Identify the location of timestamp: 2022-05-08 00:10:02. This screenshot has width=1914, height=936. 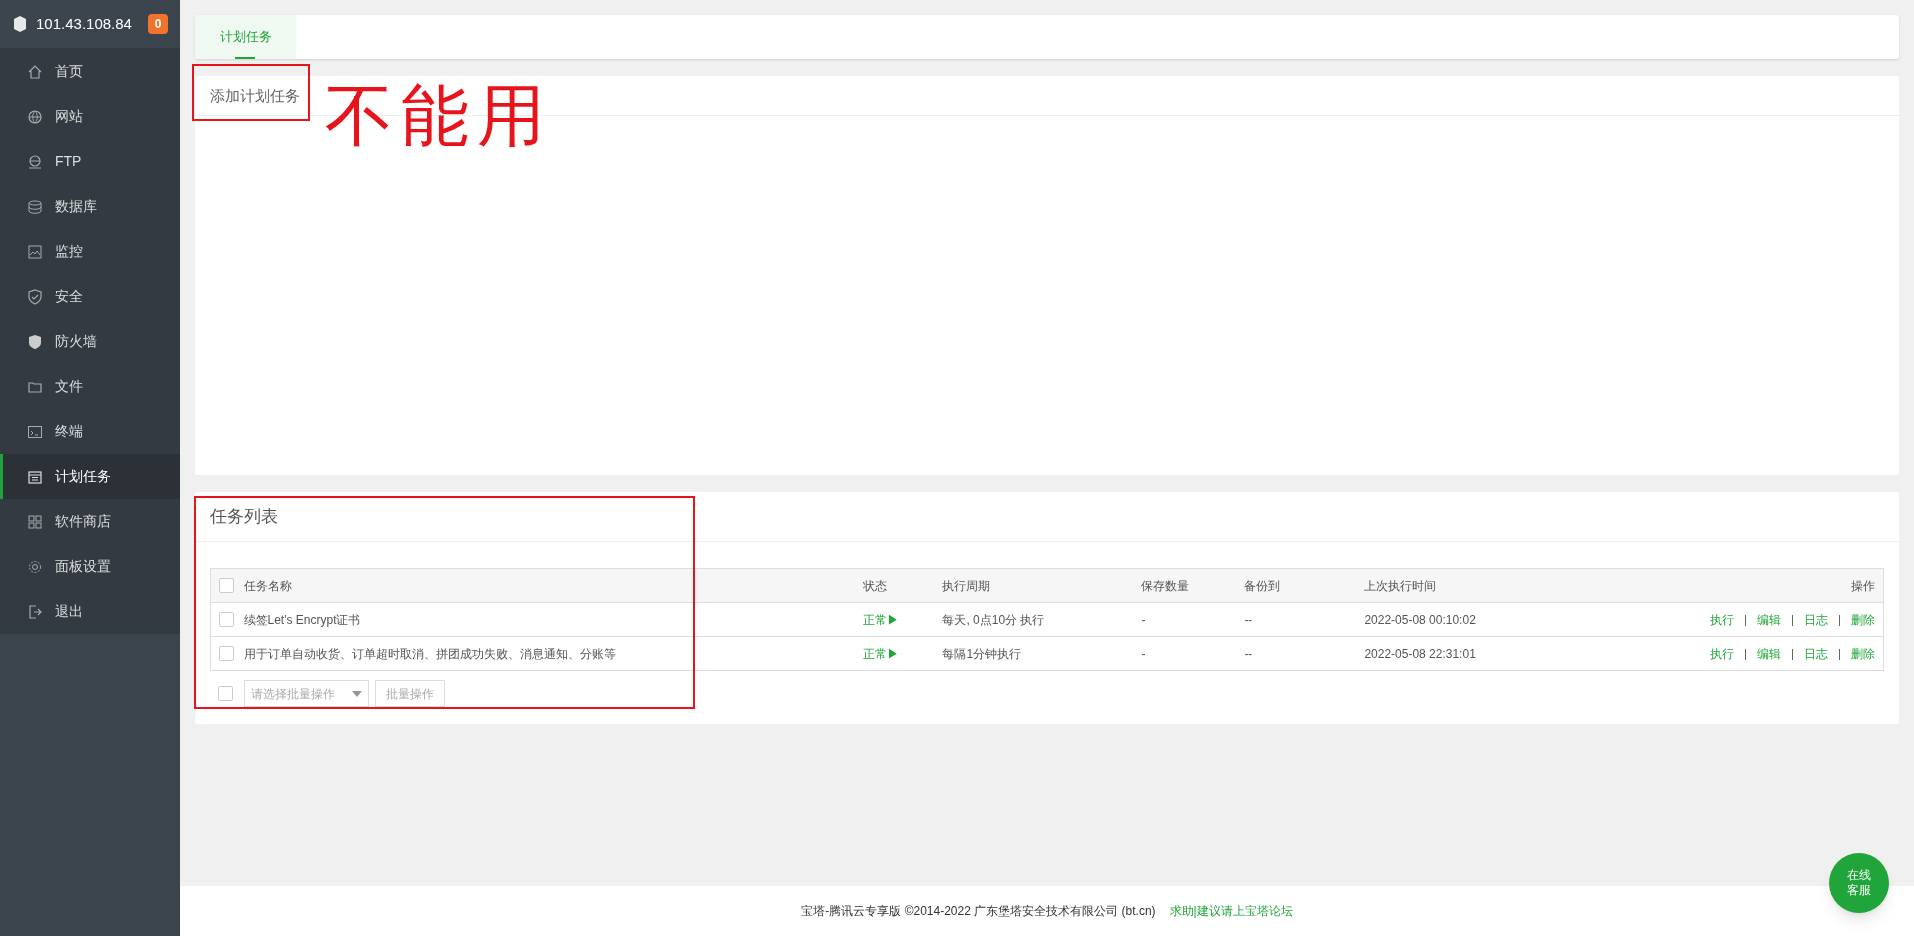
(1420, 619).